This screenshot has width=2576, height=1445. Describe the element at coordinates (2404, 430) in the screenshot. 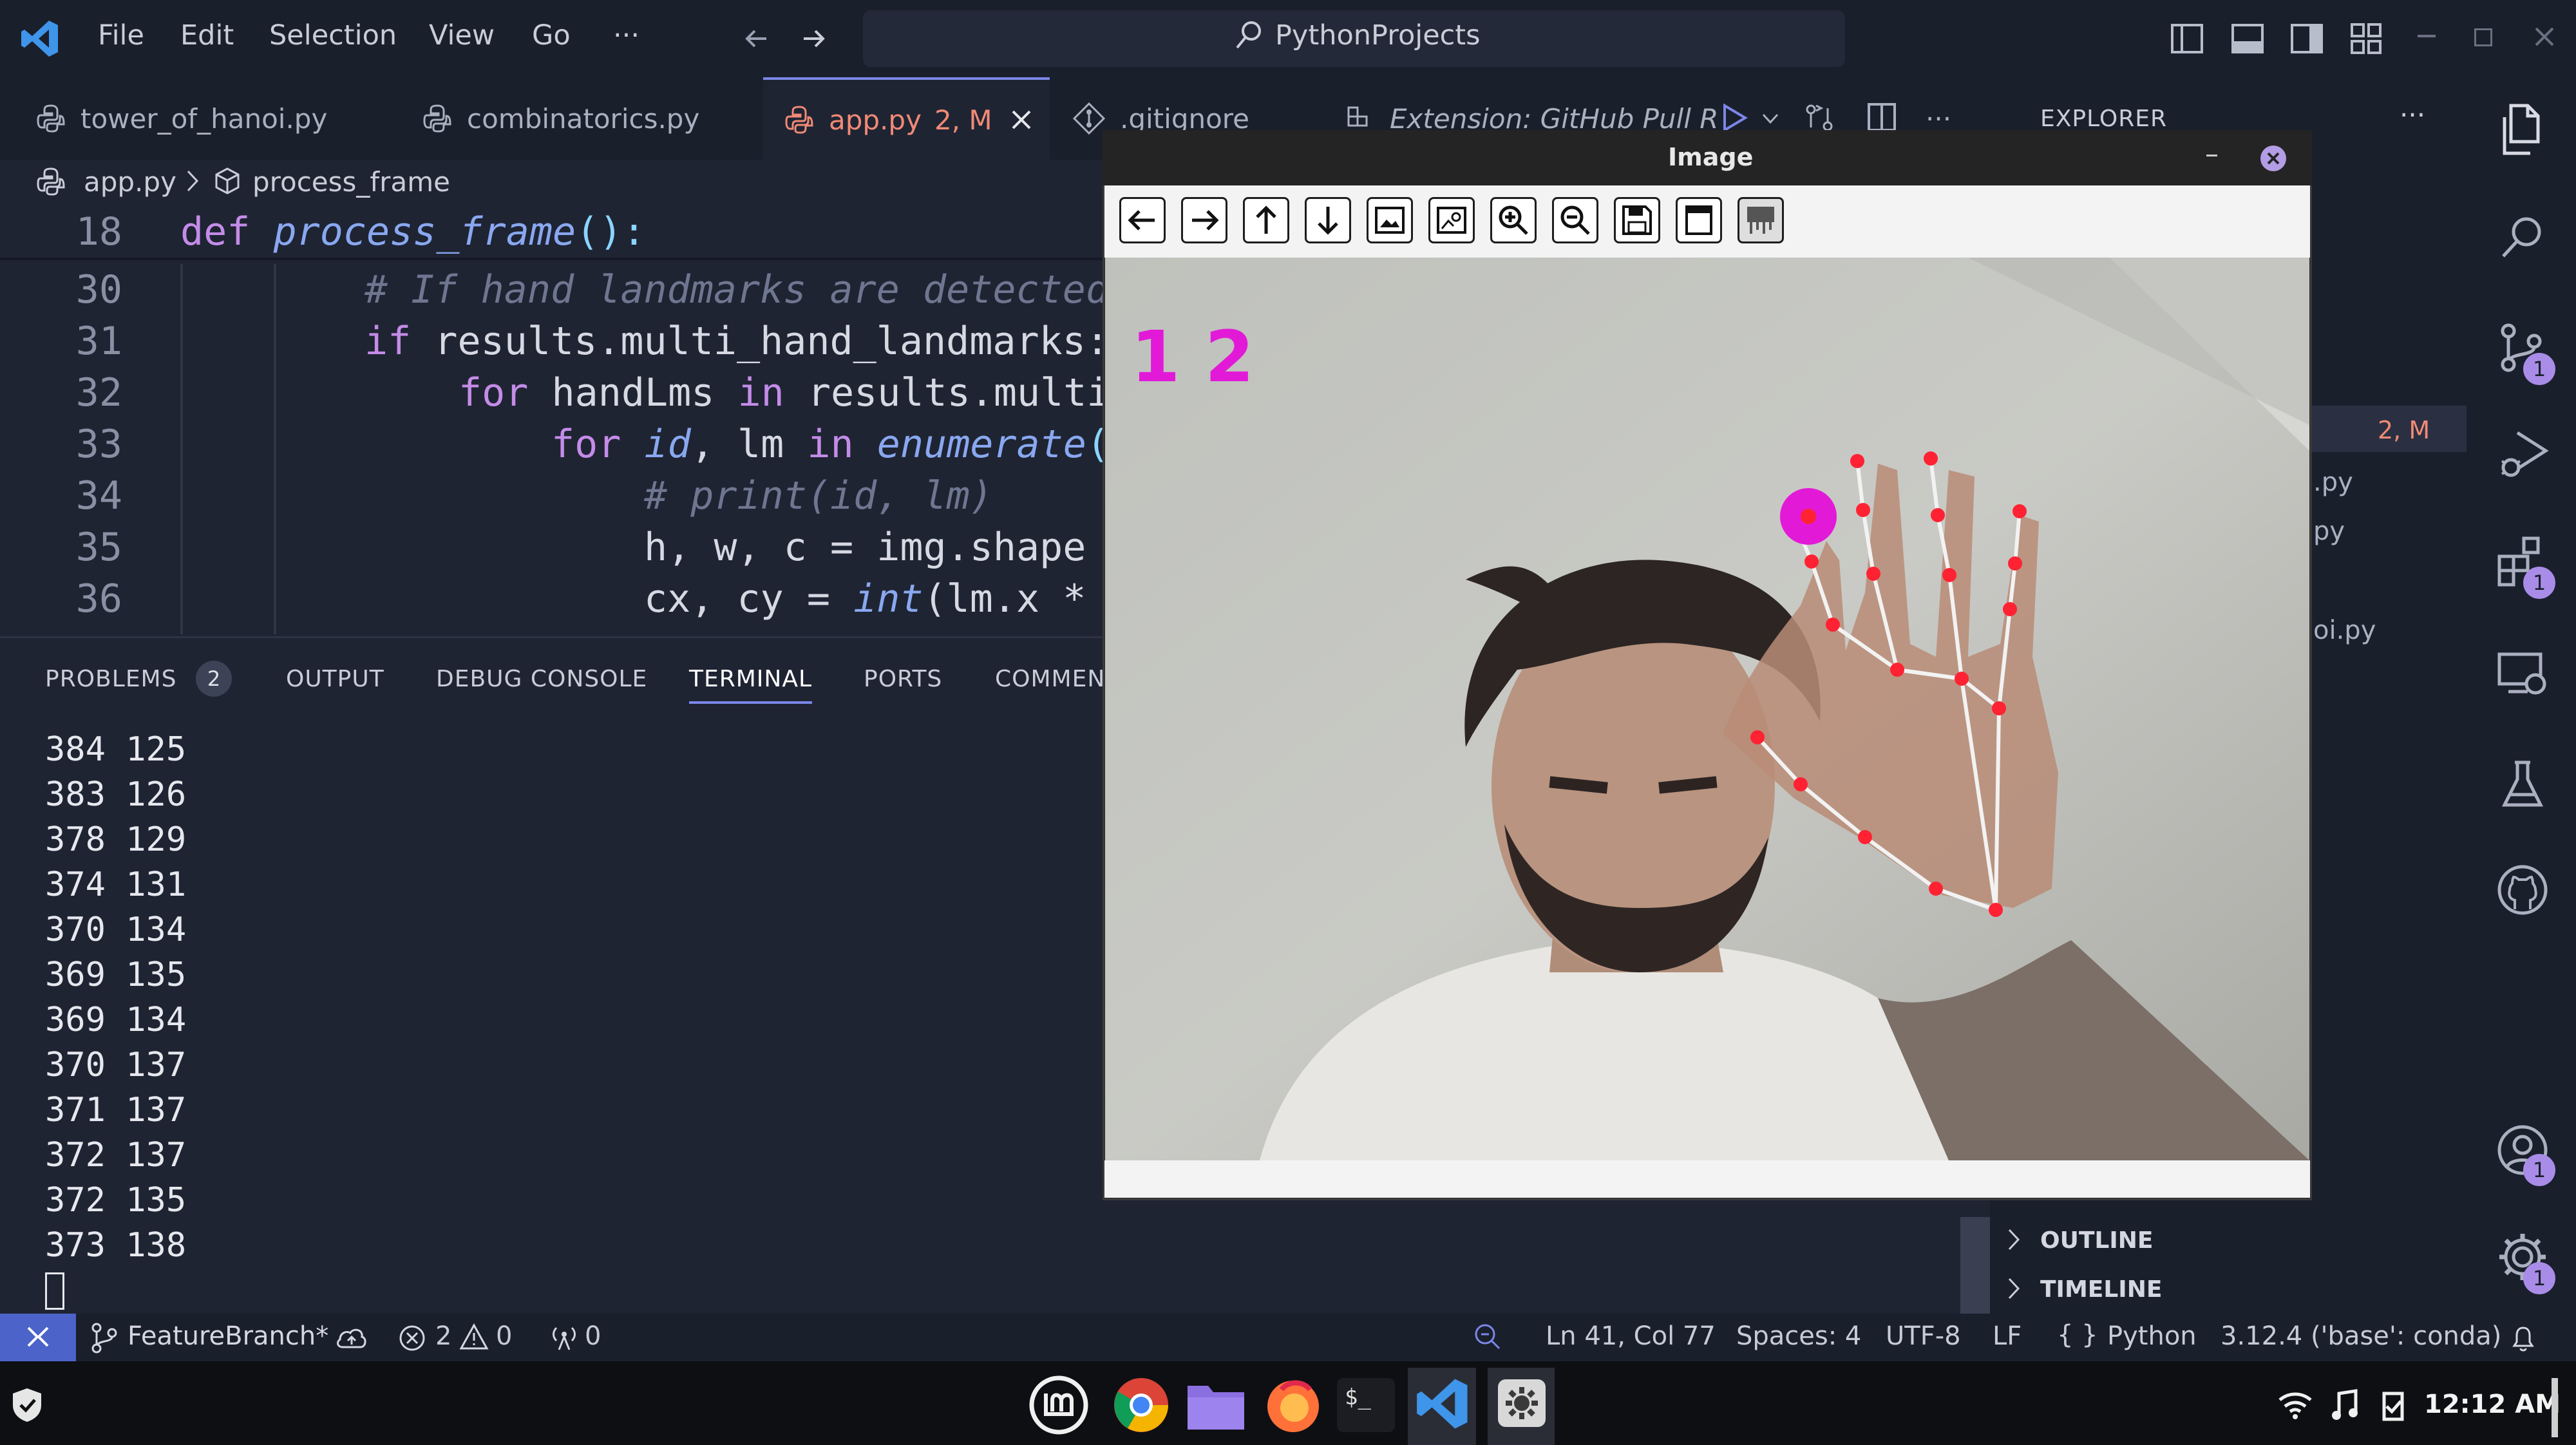

I see `explorer-modified-badge: 2, M` at that location.